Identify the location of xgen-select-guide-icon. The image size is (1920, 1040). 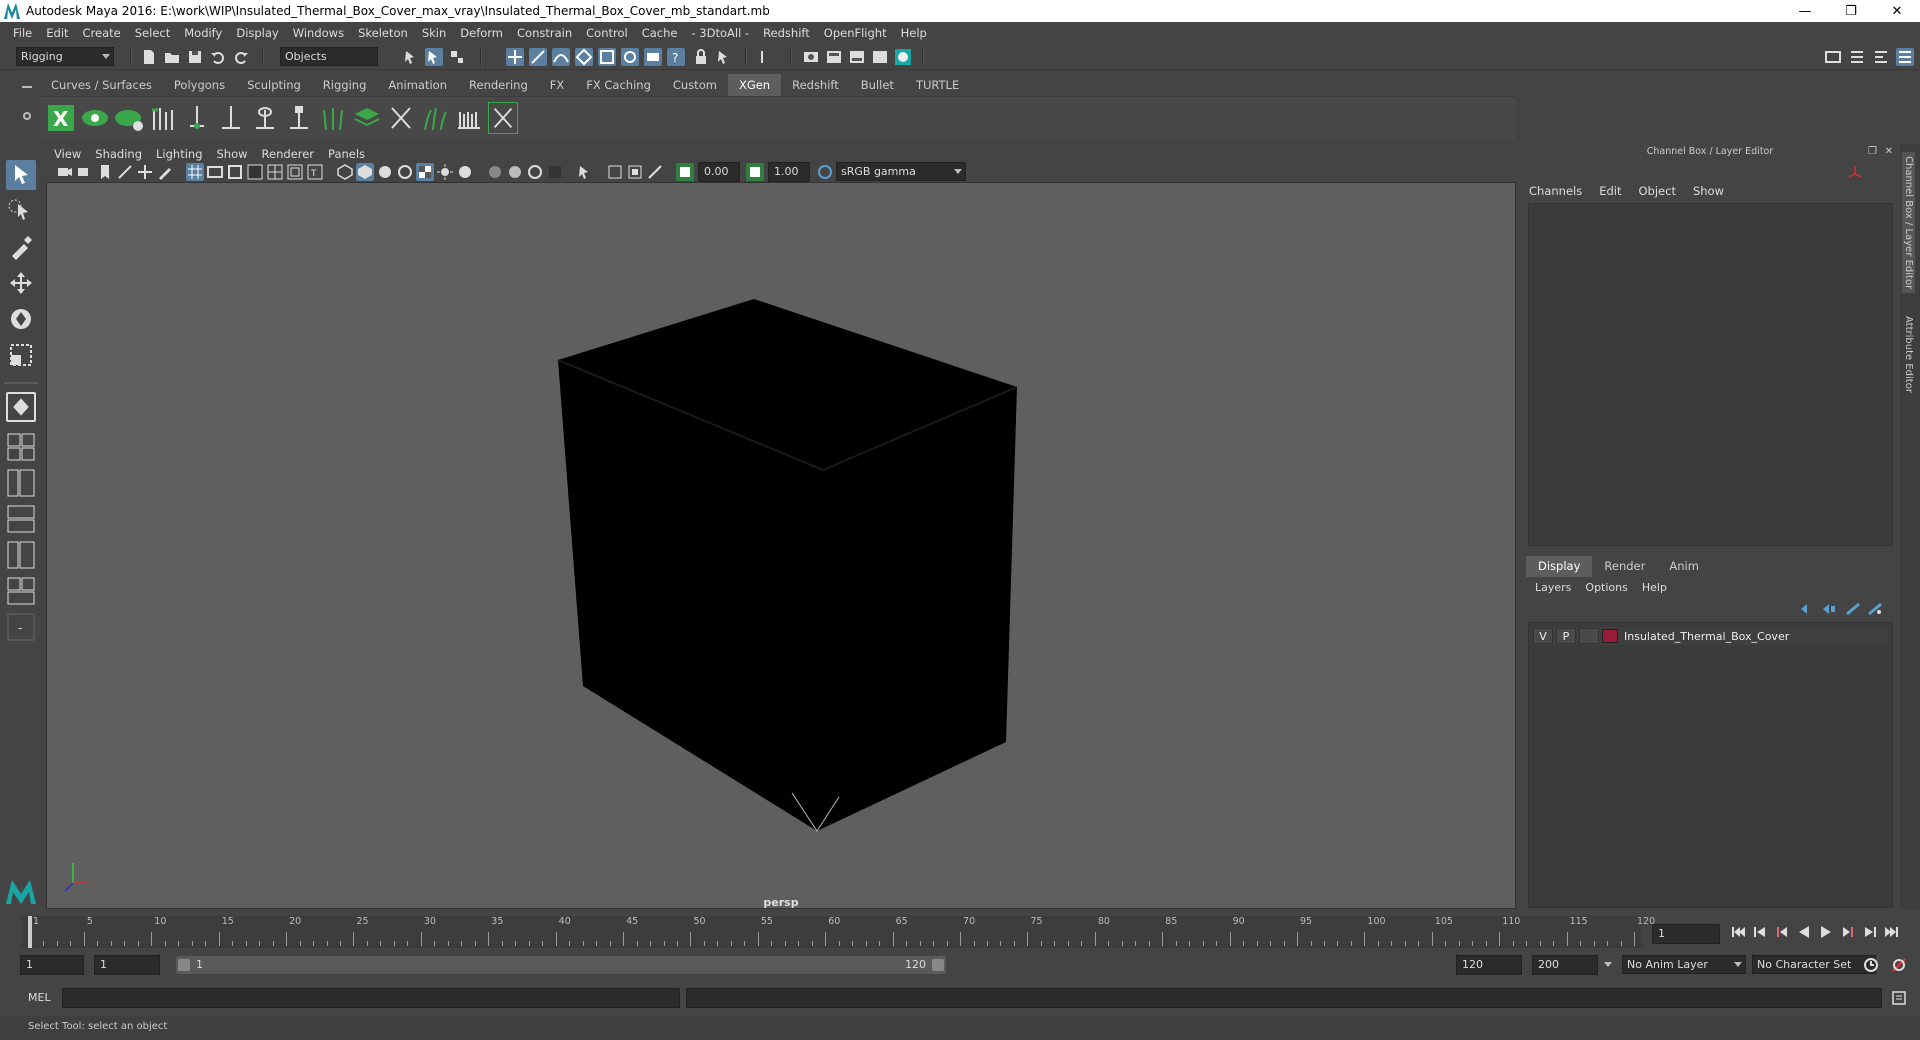
(197, 118).